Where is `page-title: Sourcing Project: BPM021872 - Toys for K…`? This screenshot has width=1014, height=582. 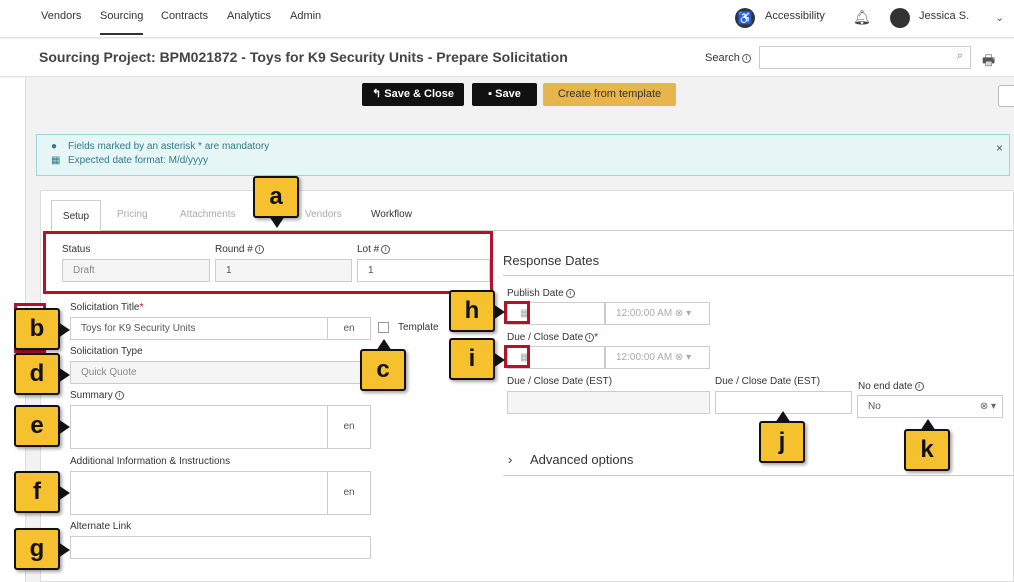 page-title: Sourcing Project: BPM021872 - Toys for K… is located at coordinates (303, 57).